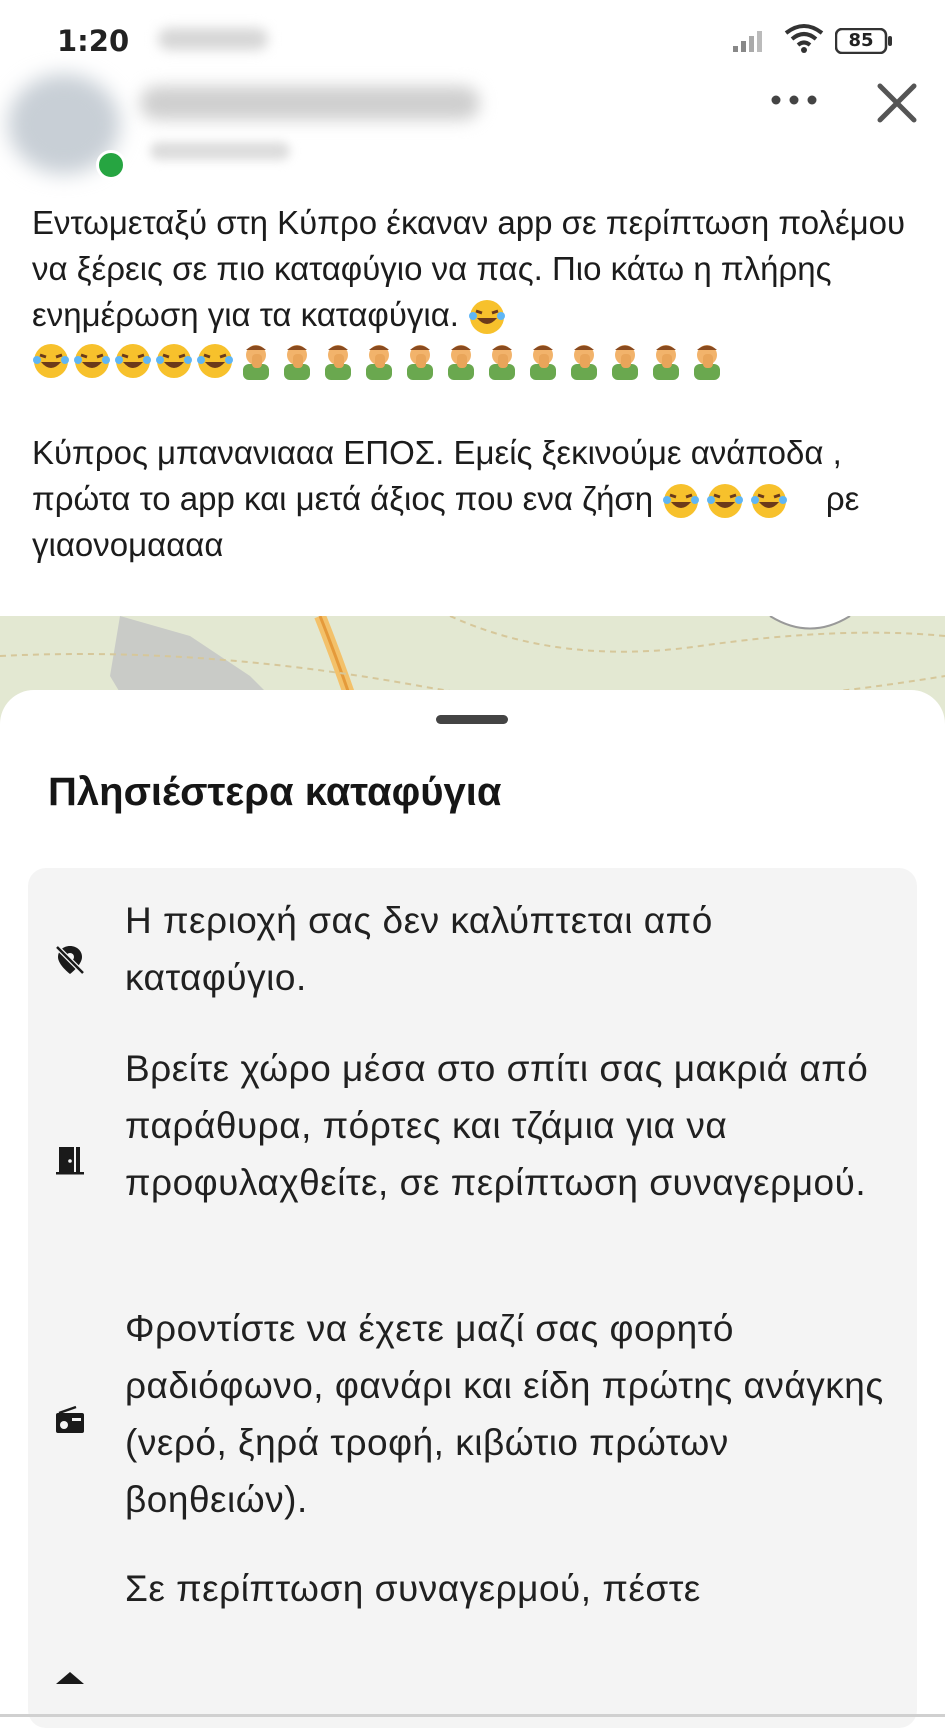  I want to click on battery-level: 85, so click(861, 40).